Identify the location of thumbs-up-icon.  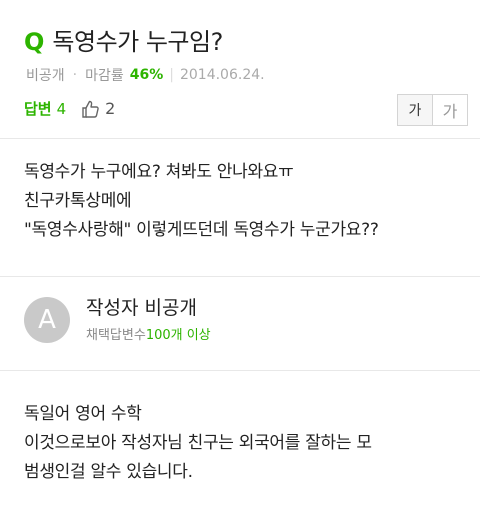
(90, 109).